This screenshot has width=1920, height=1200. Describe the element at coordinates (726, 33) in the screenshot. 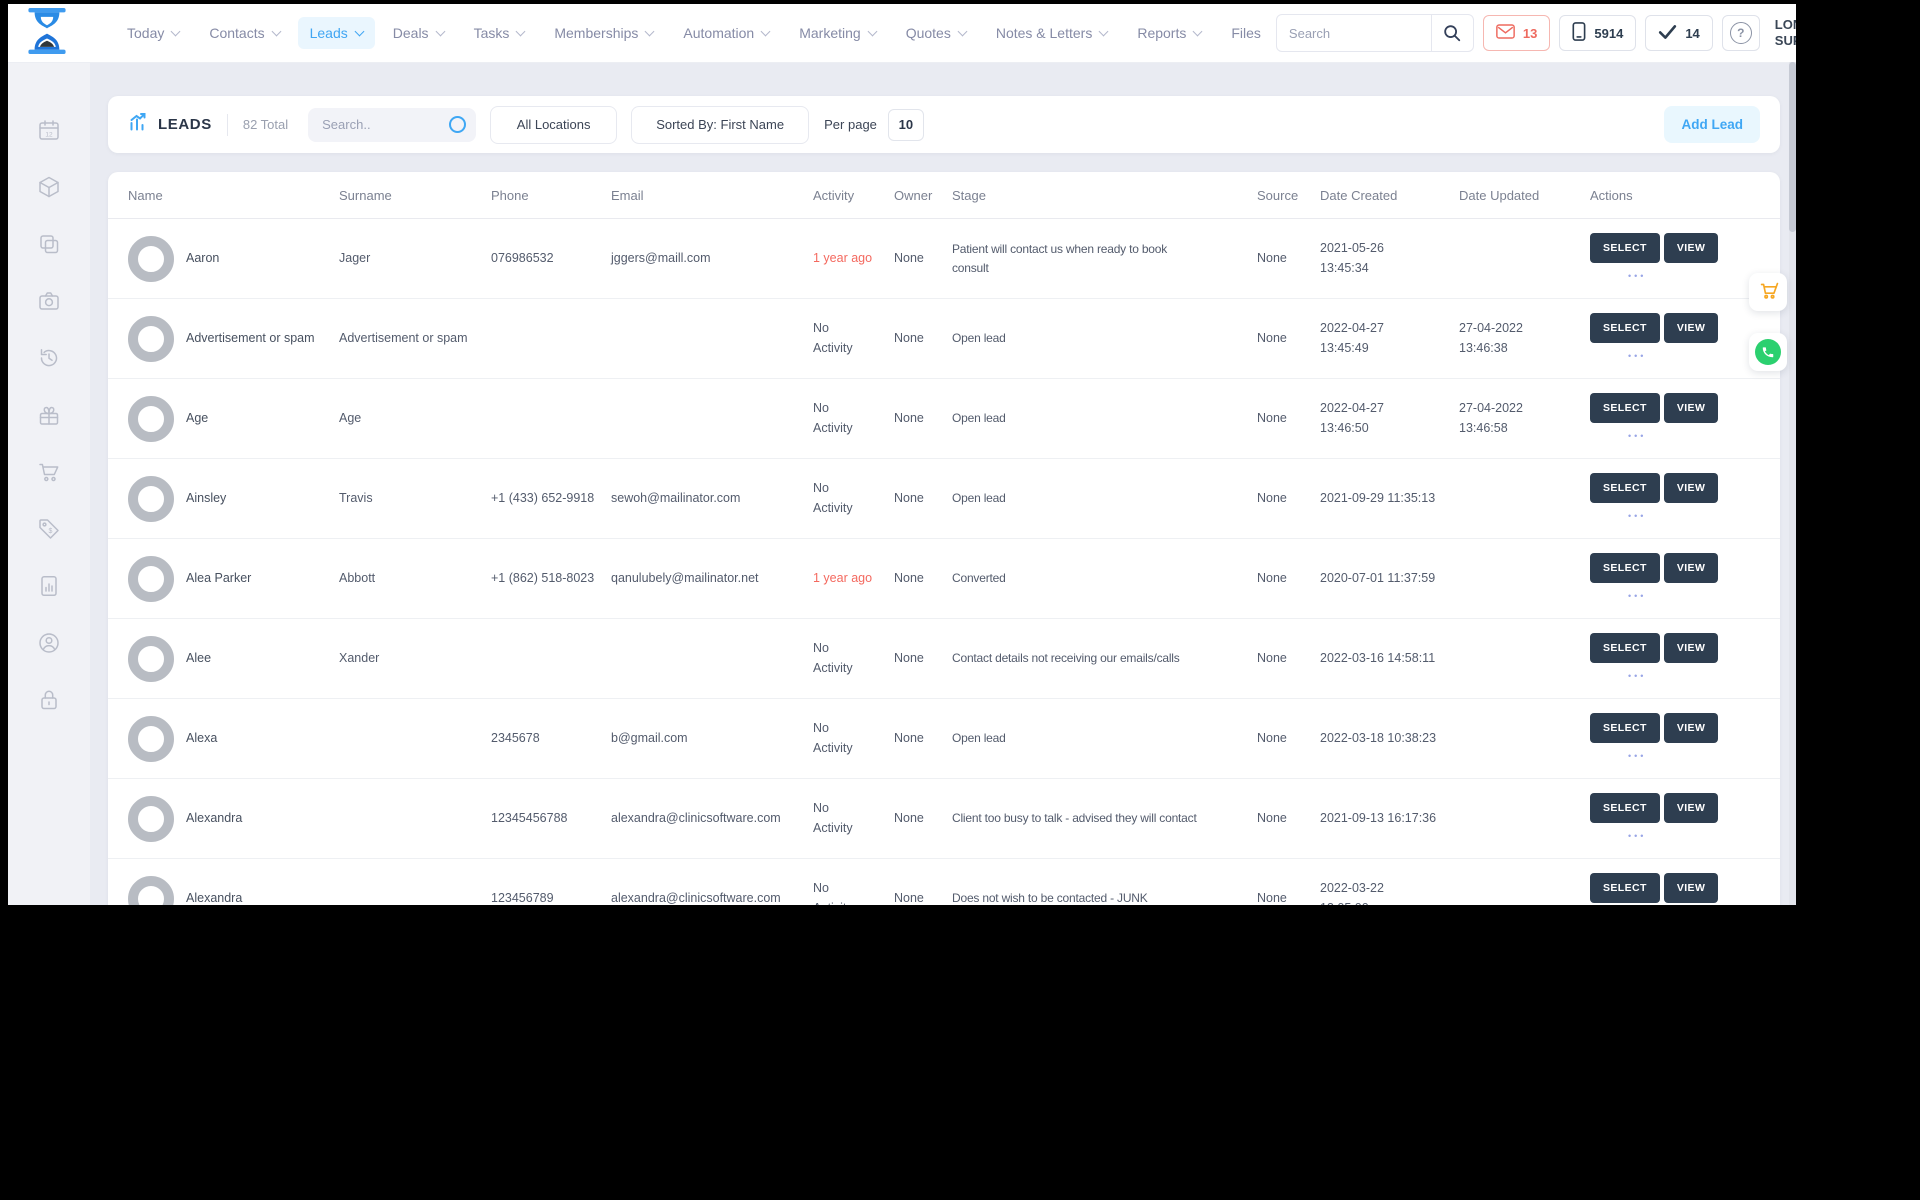

I see `nav-item-automation: Automation` at that location.